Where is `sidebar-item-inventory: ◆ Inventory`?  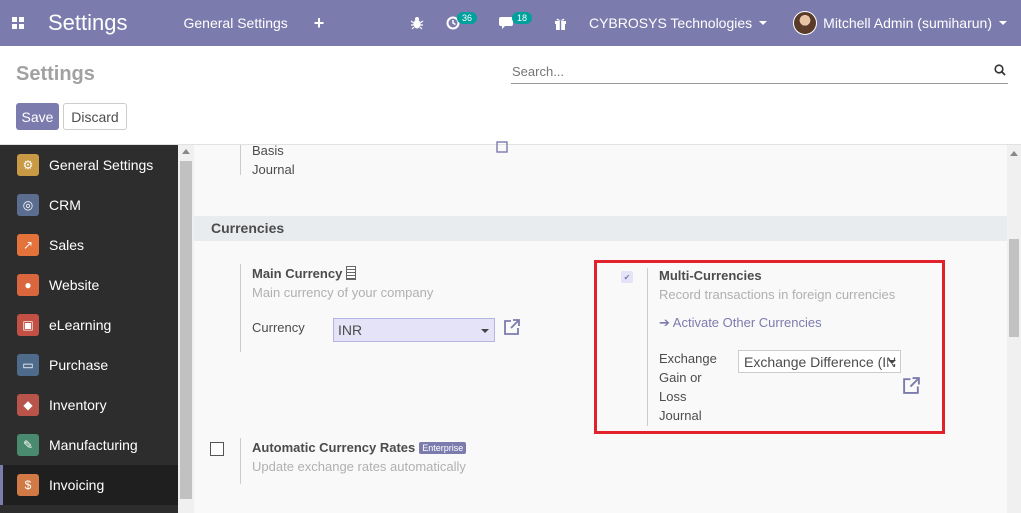 sidebar-item-inventory: ◆ Inventory is located at coordinates (89, 405).